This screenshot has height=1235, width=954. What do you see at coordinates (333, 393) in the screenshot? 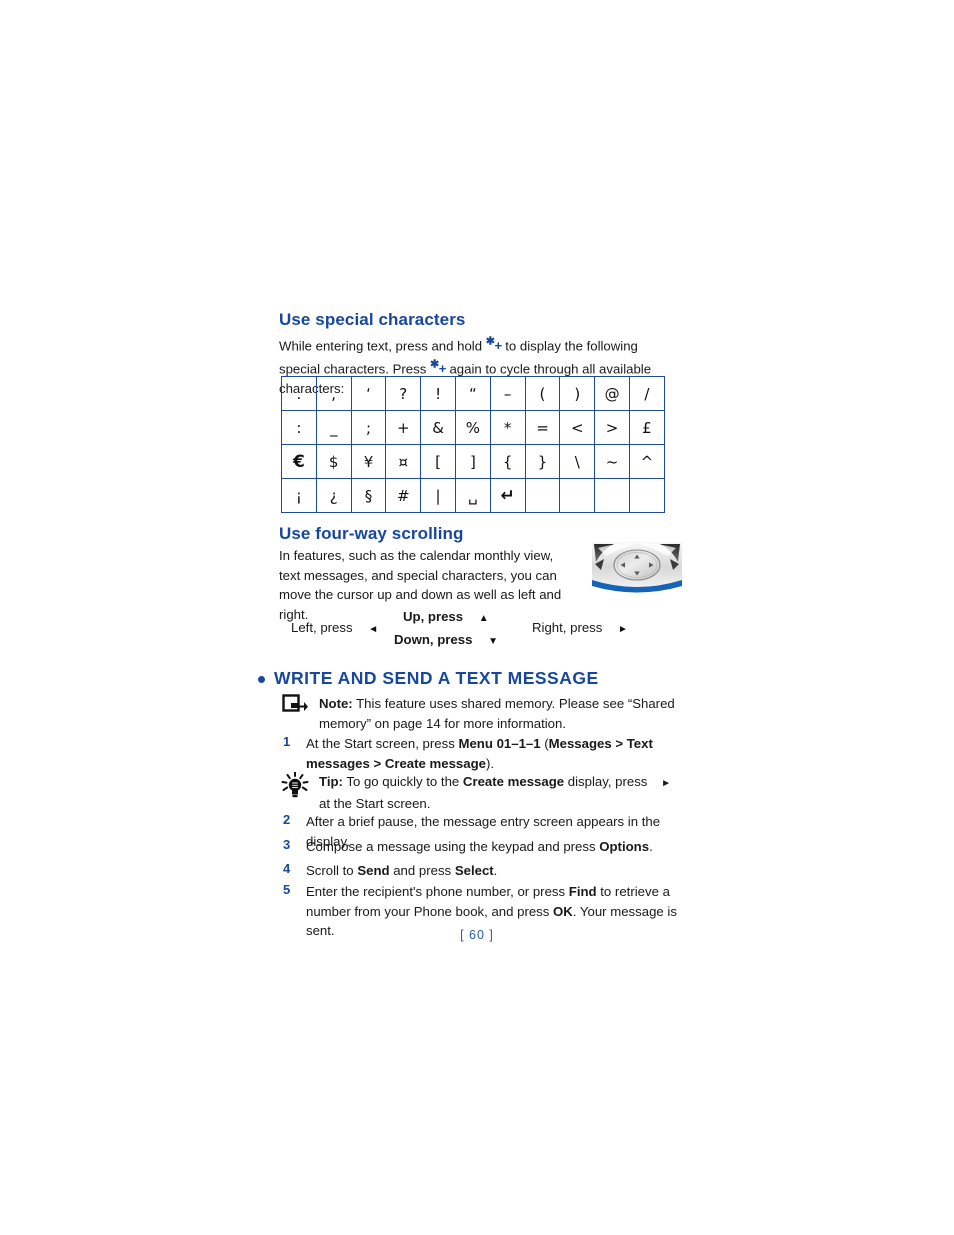
I see `character-cell: ,` at bounding box center [333, 393].